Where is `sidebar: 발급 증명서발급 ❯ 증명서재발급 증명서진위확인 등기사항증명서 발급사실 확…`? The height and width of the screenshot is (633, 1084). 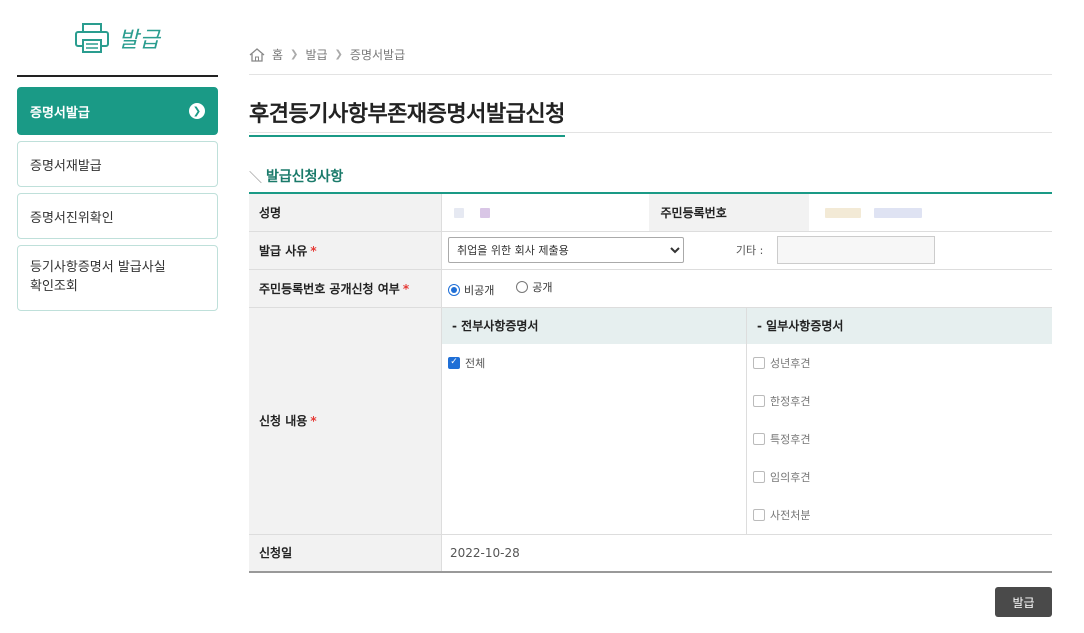 sidebar: 발급 증명서발급 ❯ 증명서재발급 증명서진위확인 등기사항증명서 발급사실 확… is located at coordinates (117, 158).